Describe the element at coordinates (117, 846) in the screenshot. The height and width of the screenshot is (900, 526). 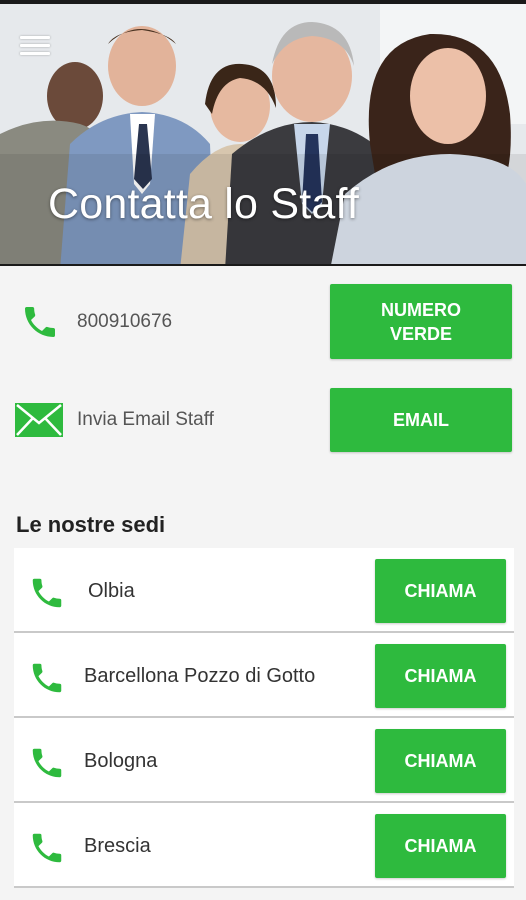
I see `location-name: Brescia` at that location.